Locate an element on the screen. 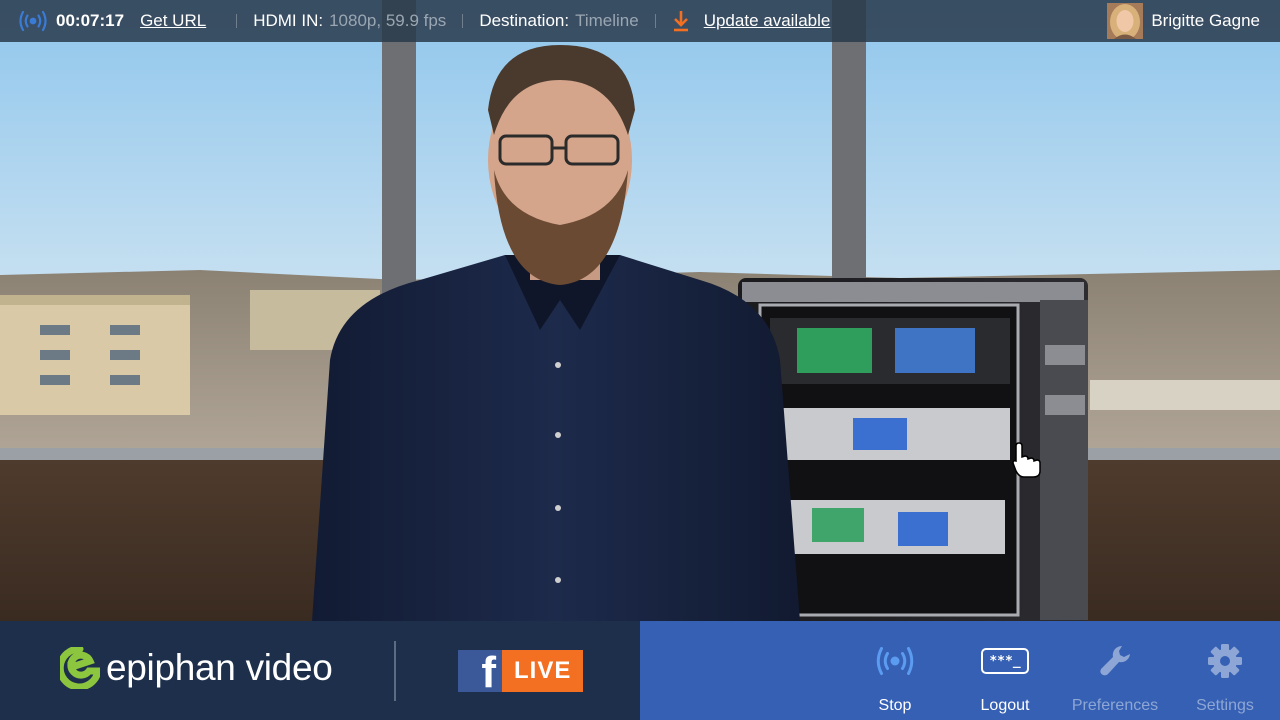  input-value: 1080p, 59.9 fps is located at coordinates (388, 20).